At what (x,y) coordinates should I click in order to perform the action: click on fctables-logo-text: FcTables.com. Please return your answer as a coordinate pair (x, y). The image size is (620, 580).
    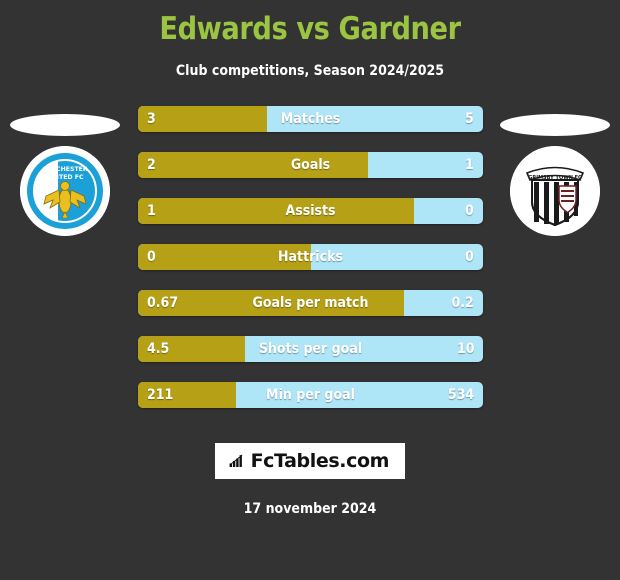
    Looking at the image, I should click on (320, 461).